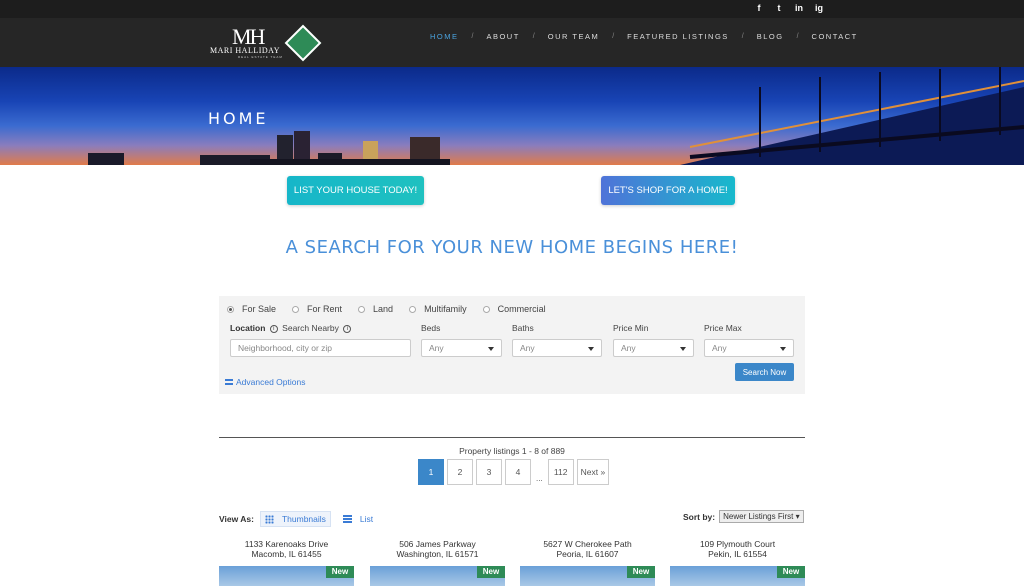 This screenshot has height=586, width=1024. Describe the element at coordinates (512, 9) in the screenshot. I see `top-bar: f t in ig` at that location.